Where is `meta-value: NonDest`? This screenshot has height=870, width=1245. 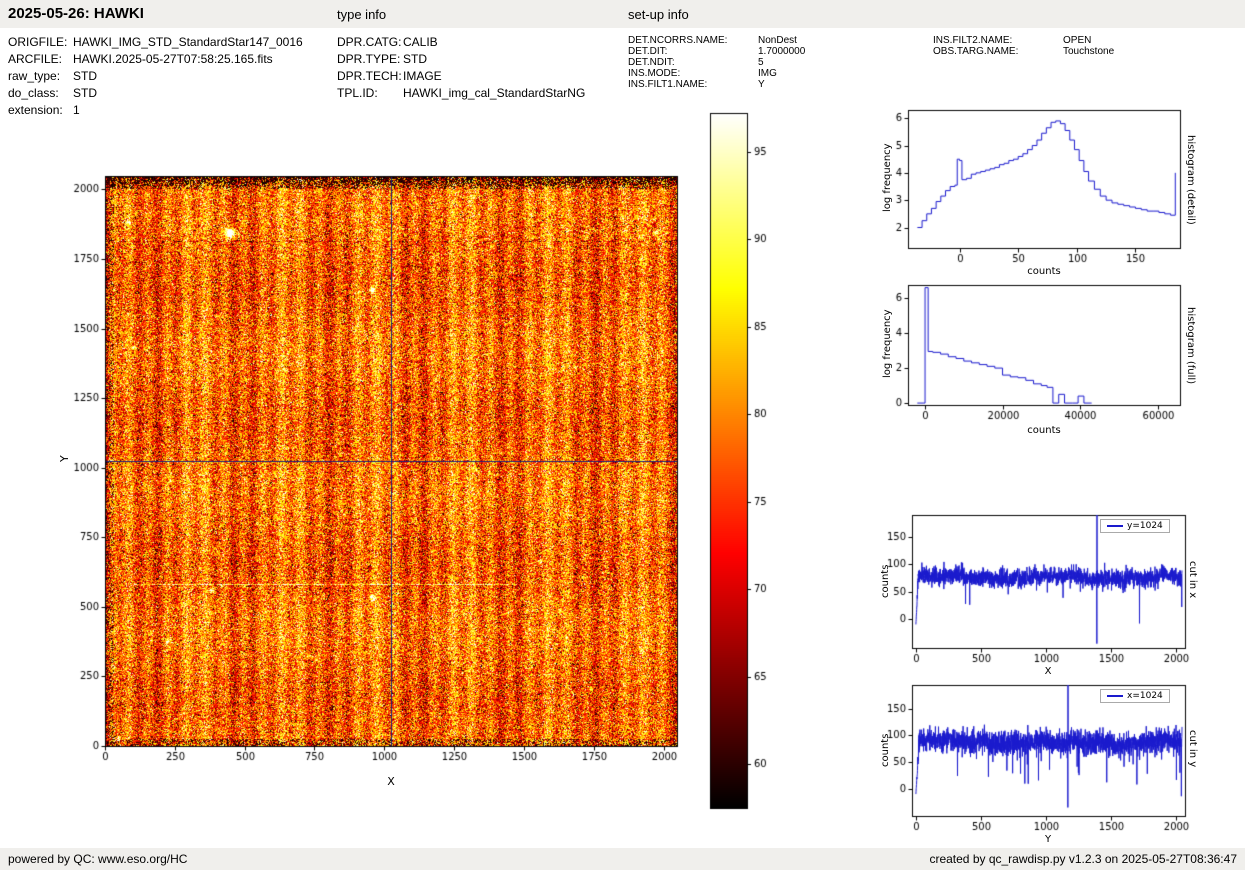
meta-value: NonDest is located at coordinates (777, 40).